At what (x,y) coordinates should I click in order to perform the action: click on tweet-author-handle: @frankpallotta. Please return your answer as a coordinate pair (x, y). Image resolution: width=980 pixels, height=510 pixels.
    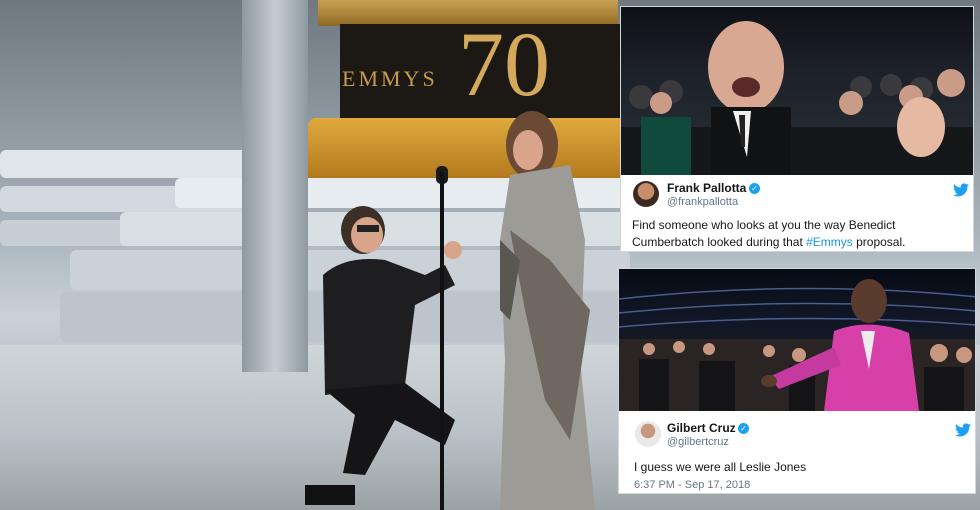
    Looking at the image, I should click on (702, 202).